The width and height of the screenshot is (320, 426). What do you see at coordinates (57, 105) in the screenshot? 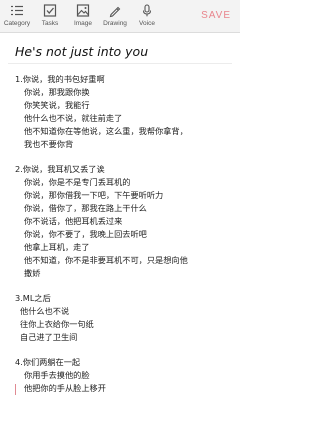
I see `note-line: 你笑笑说，我能行` at bounding box center [57, 105].